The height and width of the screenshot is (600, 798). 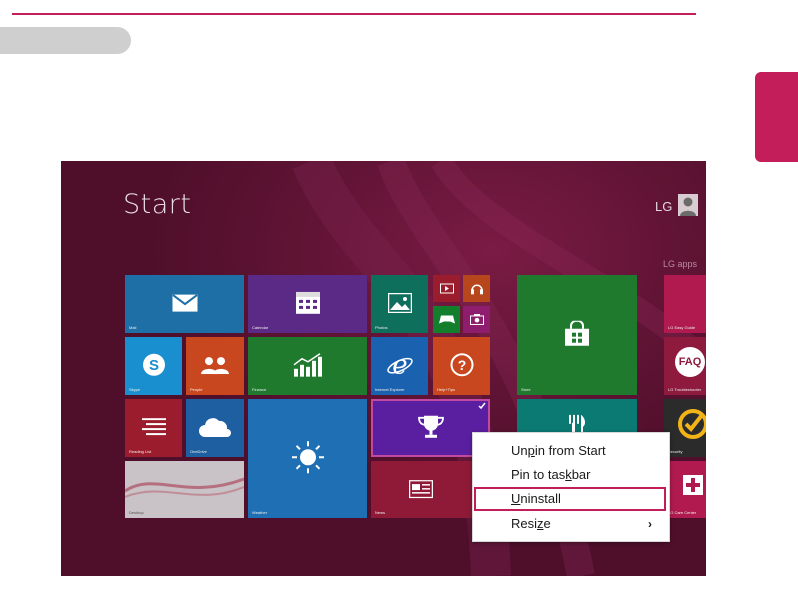 I want to click on internet-explorer-icon: e, so click(x=400, y=365).